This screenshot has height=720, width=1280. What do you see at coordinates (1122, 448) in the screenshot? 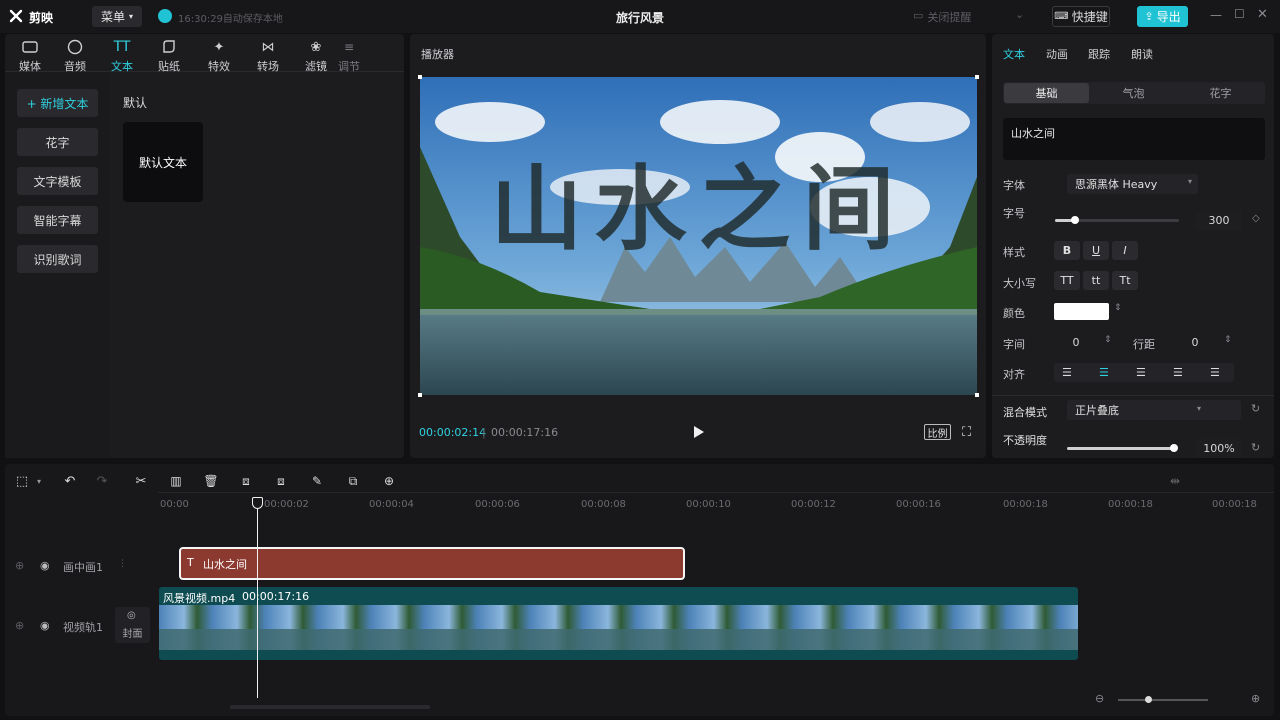
I see `opacity-slider` at bounding box center [1122, 448].